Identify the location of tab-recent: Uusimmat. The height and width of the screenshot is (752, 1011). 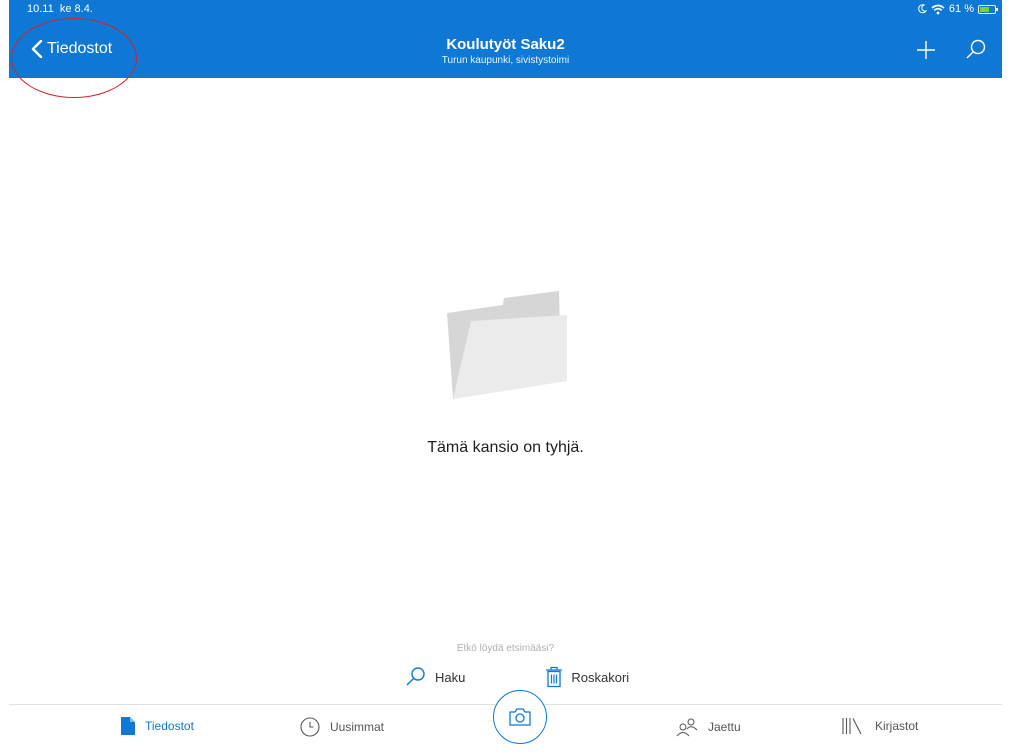
(342, 727).